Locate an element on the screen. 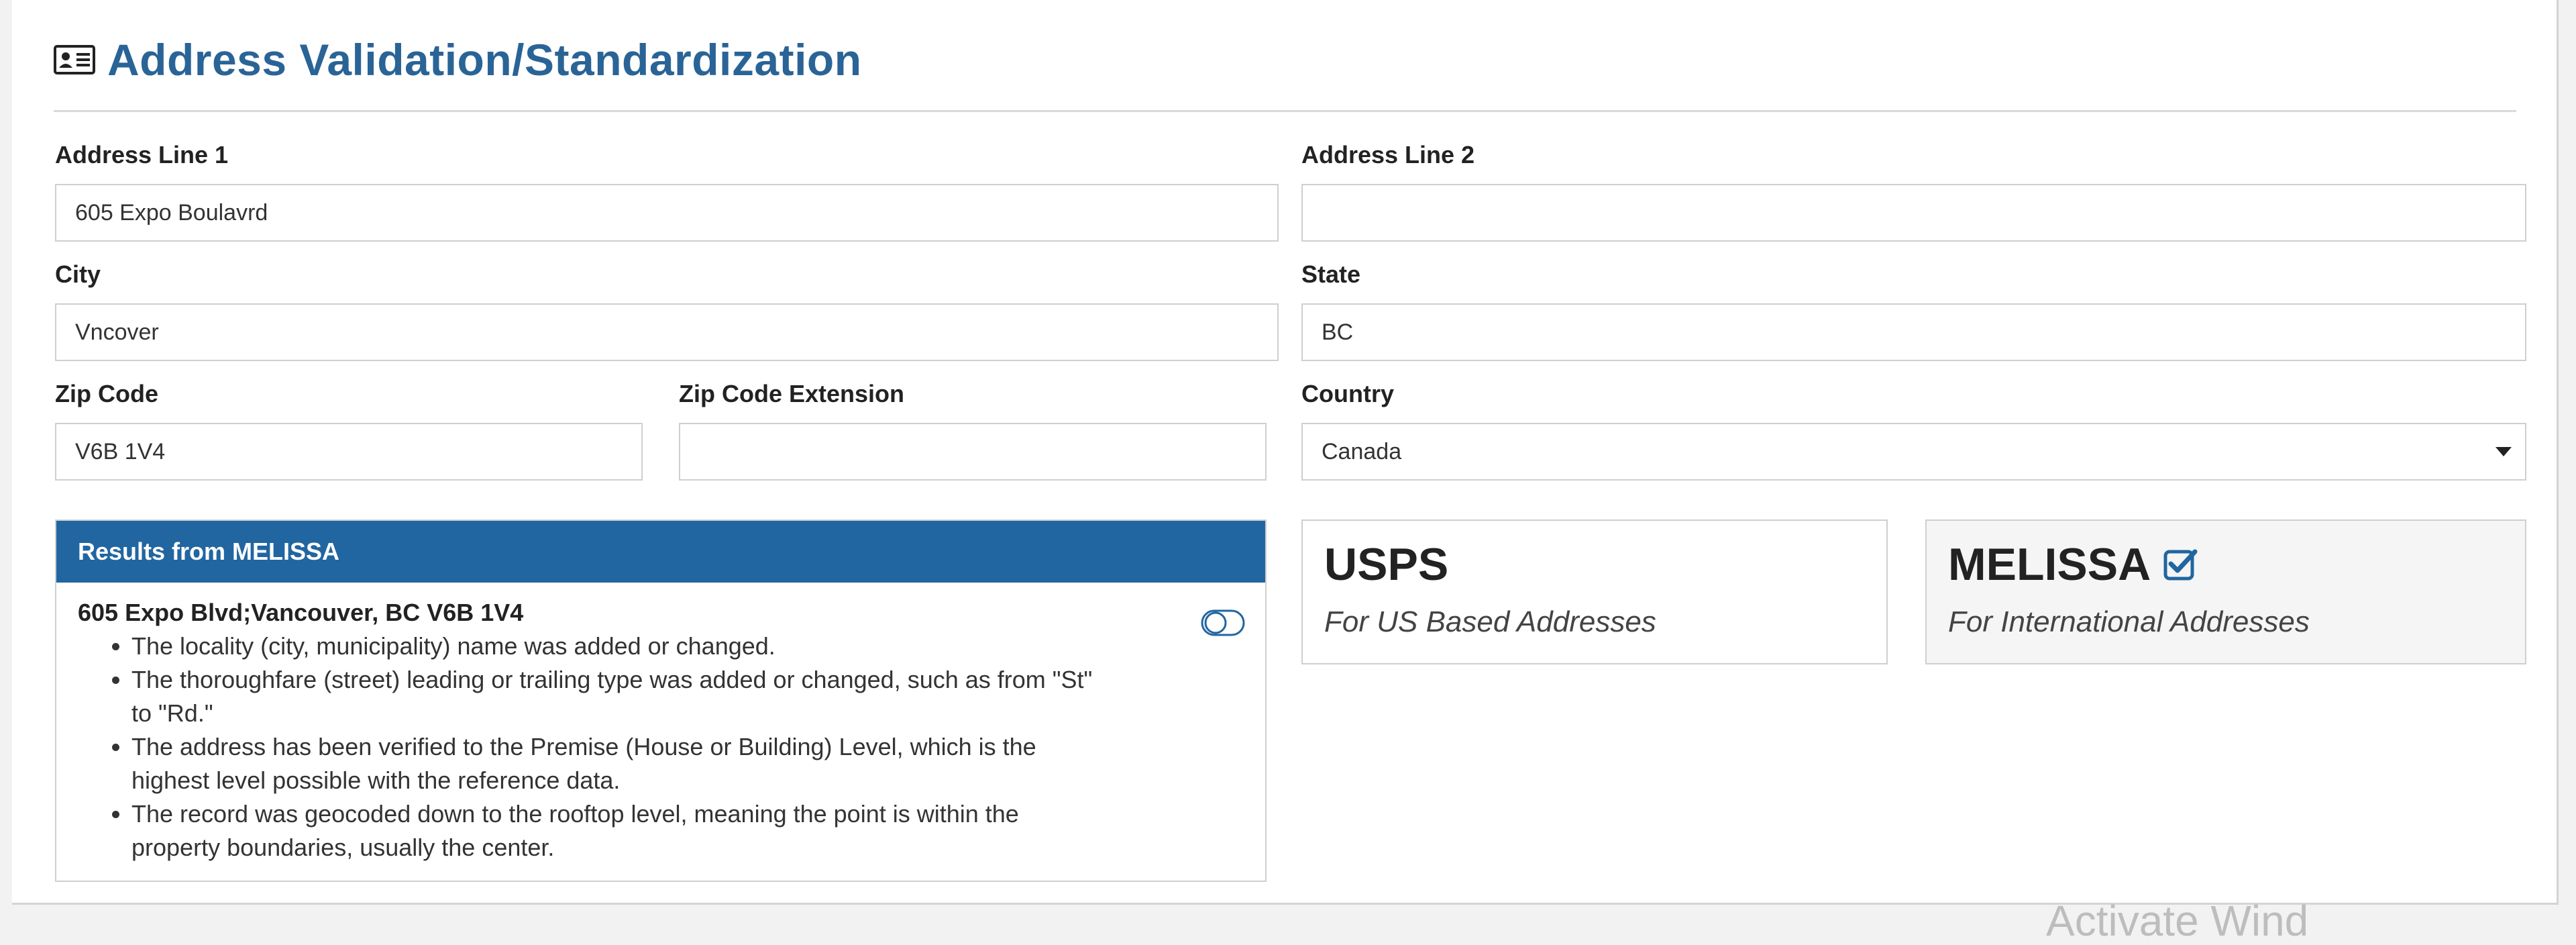 Image resolution: width=2576 pixels, height=945 pixels. provider-card-melissa: MELISSA For International Addresses is located at coordinates (2225, 591).